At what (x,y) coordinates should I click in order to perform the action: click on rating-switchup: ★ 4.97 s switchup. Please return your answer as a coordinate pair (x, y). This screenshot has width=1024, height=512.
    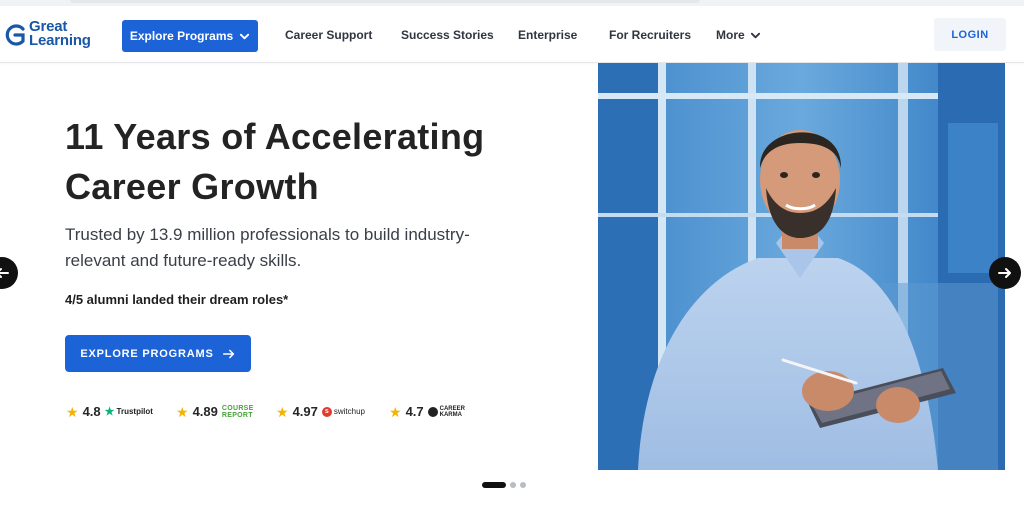
    Looking at the image, I should click on (320, 411).